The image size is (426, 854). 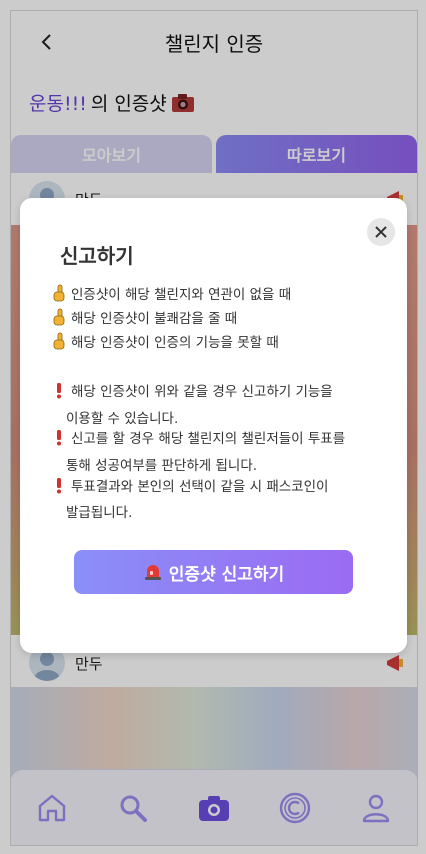 I want to click on notice-text: 투표결과와 본인의 선택이 같을 시 패스코인이, so click(x=200, y=487).